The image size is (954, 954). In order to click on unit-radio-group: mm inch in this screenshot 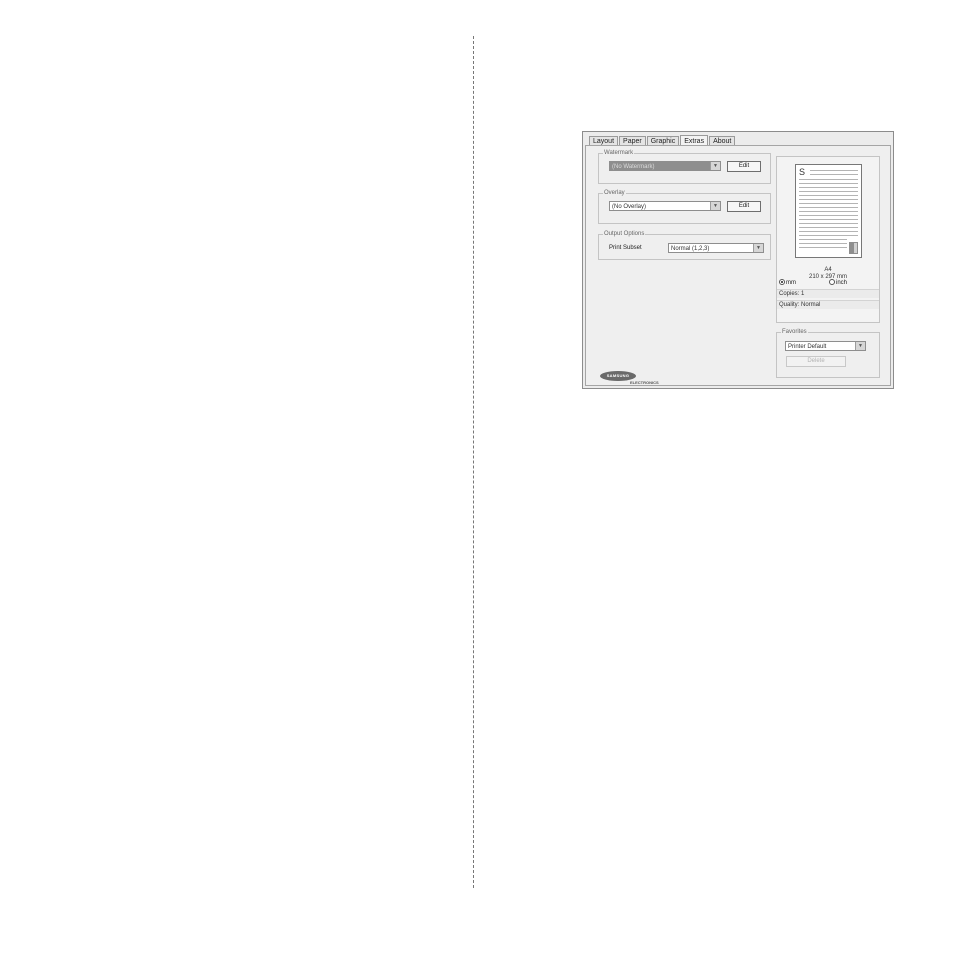, I will do `click(828, 283)`.